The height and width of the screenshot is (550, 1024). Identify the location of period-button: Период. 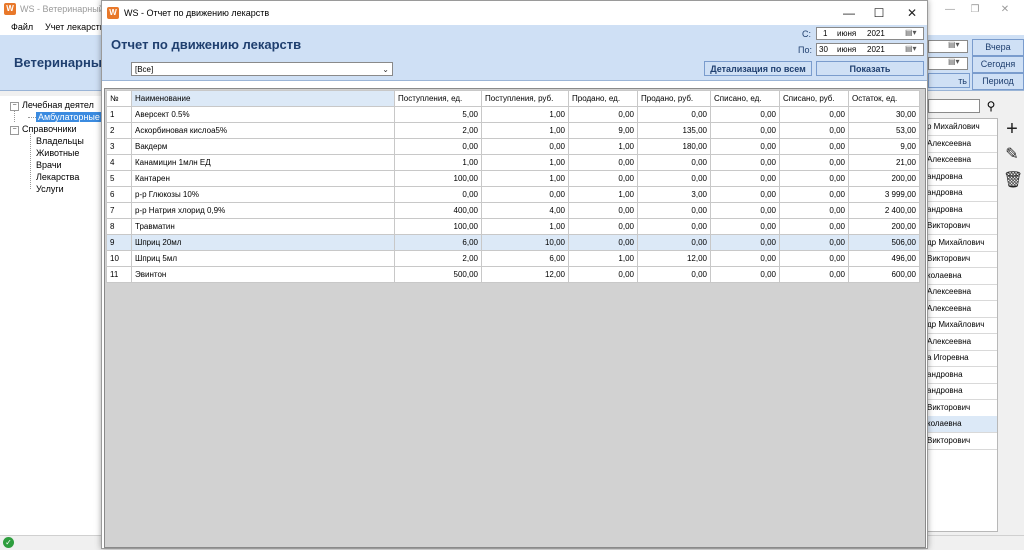
(998, 81).